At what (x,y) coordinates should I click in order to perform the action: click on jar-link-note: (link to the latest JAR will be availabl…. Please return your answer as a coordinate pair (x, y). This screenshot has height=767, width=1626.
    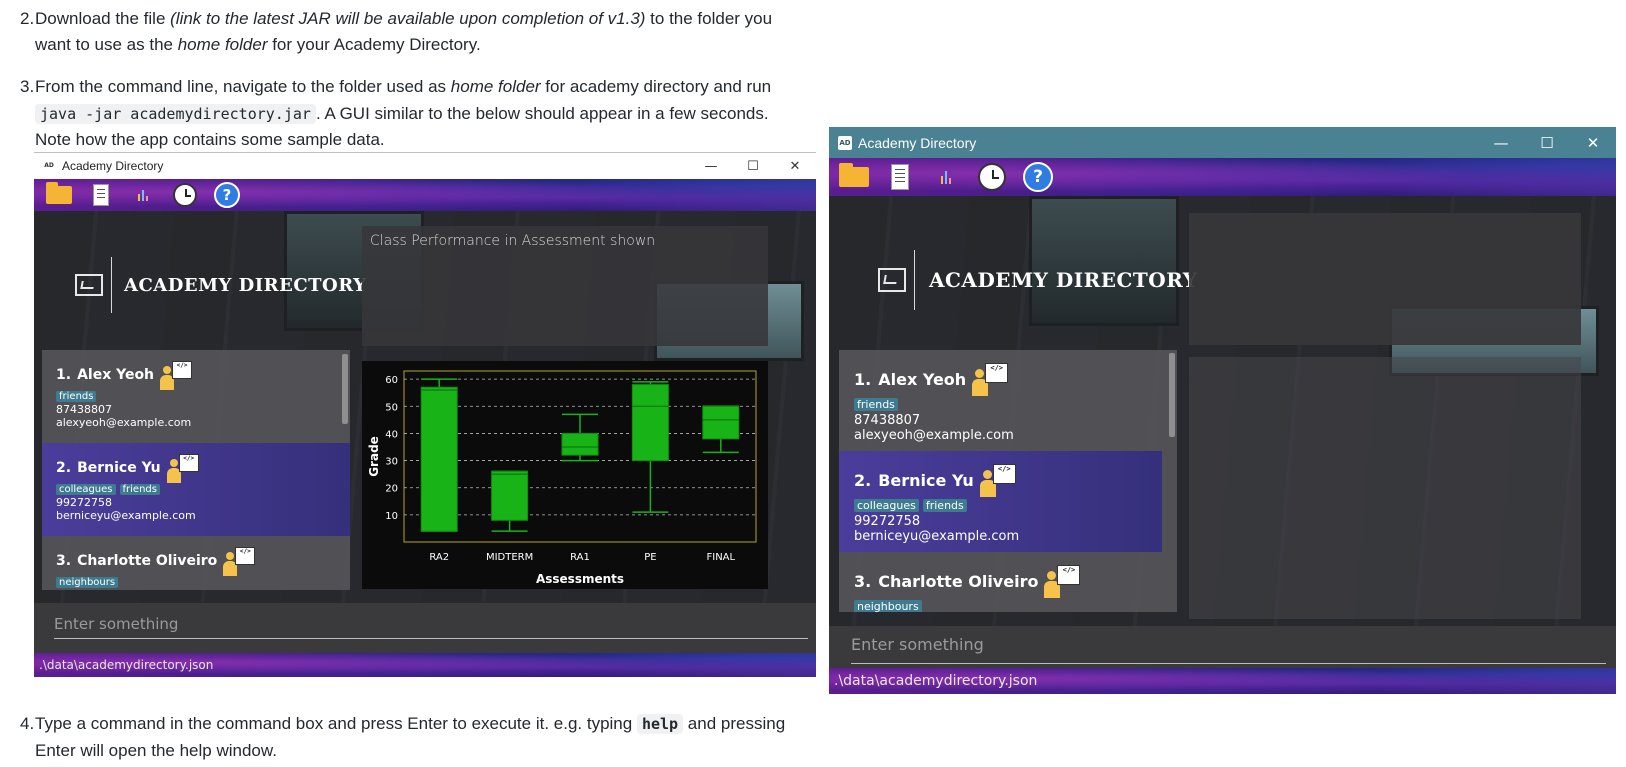
    Looking at the image, I should click on (408, 18).